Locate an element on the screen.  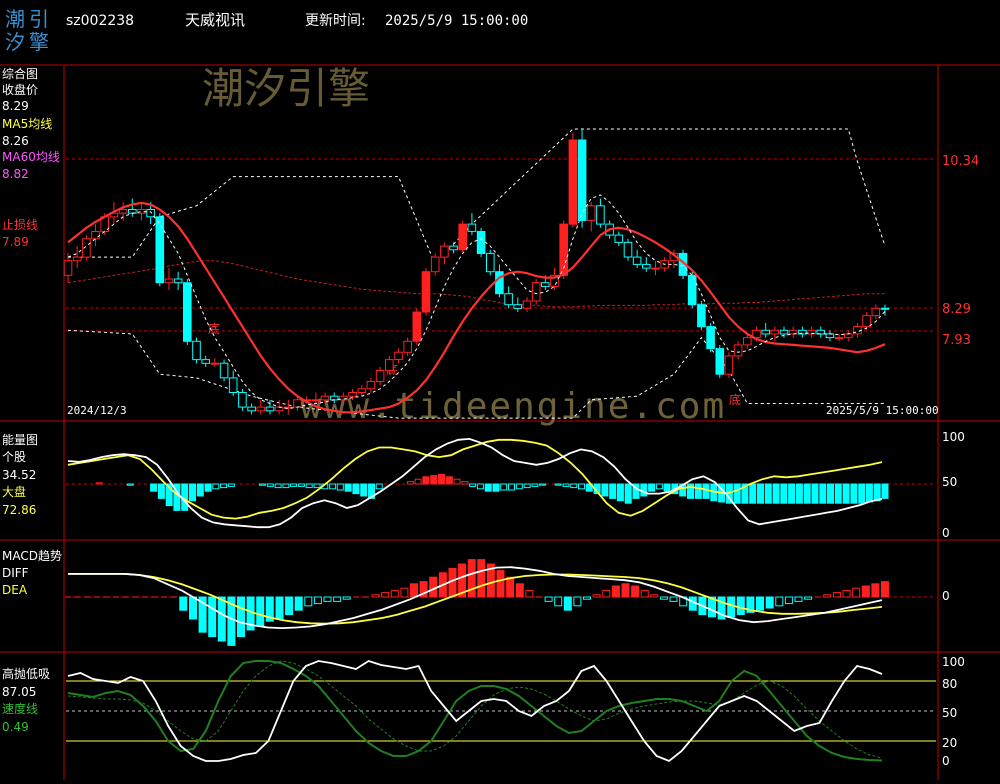
ma60-label: MA60均线 is located at coordinates (31, 157).